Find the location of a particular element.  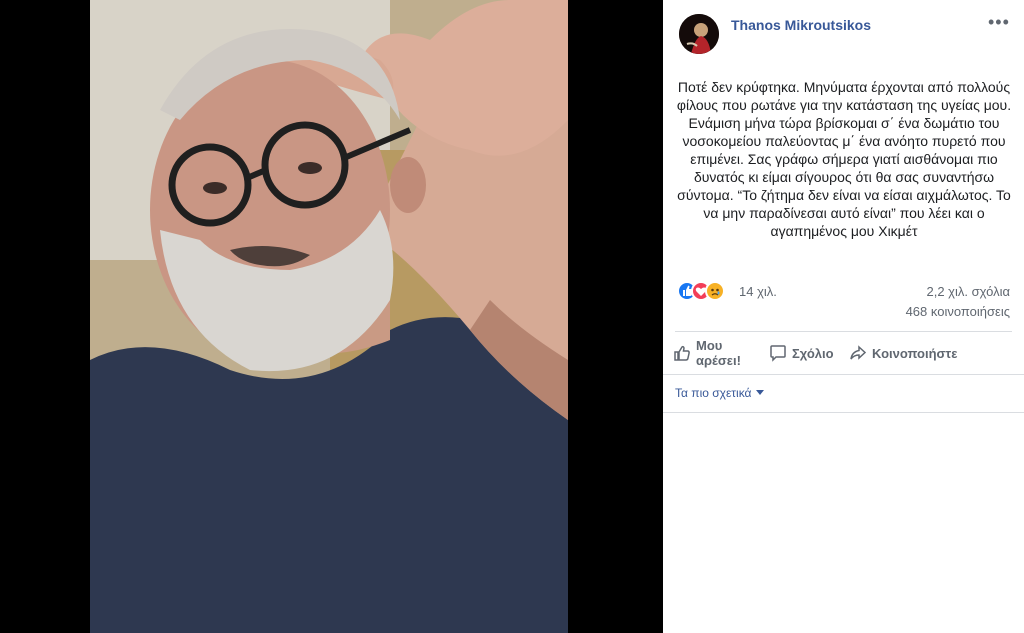

sort-label: Τα πιο σχετικά is located at coordinates (713, 393).